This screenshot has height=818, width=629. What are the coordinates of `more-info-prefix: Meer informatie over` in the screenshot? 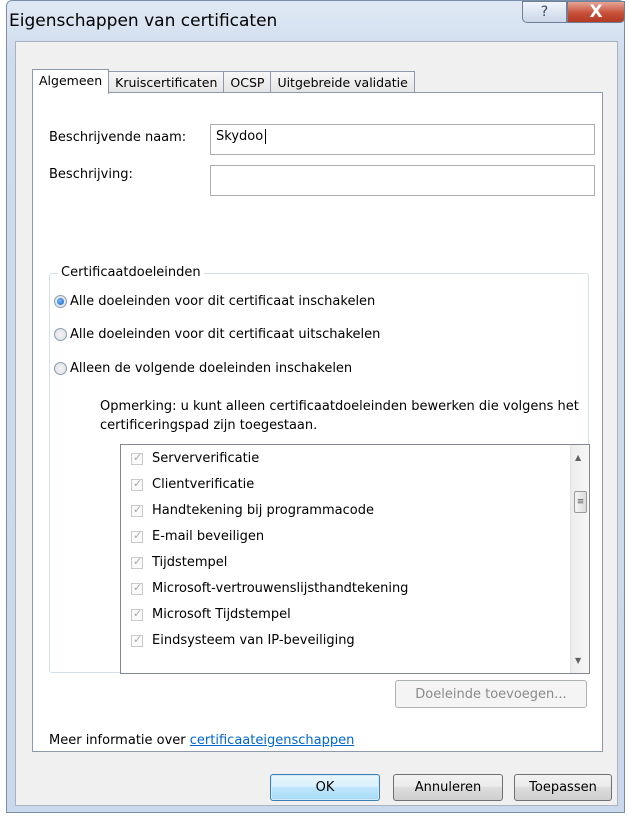 It's located at (119, 740).